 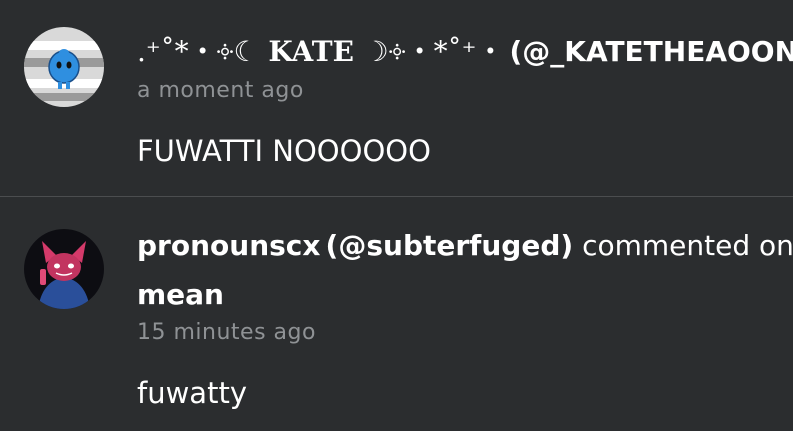 I want to click on comment-header: .⁺˚*・༓☾ KATE ☽༓・*˚⁺‧ (@_KATETHEAOONI, so click(x=465, y=52).